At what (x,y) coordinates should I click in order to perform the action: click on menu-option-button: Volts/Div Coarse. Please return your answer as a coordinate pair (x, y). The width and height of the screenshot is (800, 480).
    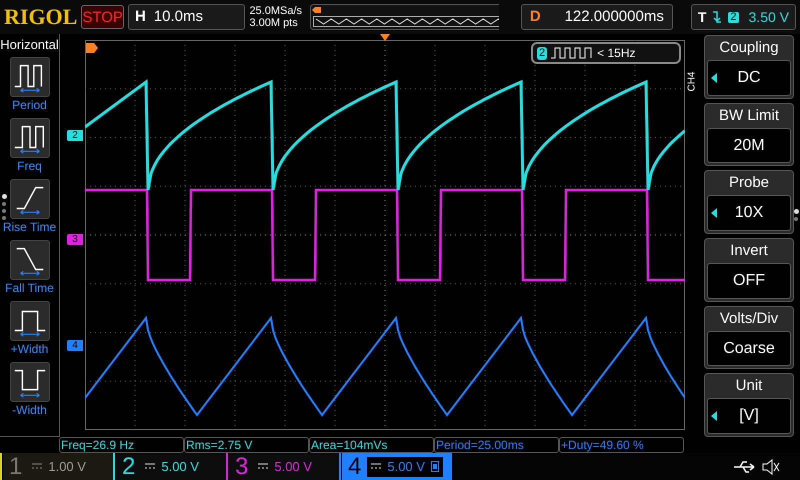
    Looking at the image, I should click on (749, 338).